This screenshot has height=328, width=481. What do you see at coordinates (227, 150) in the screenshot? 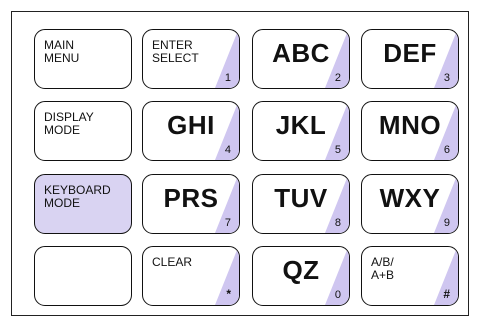
I see `key-number: 4` at bounding box center [227, 150].